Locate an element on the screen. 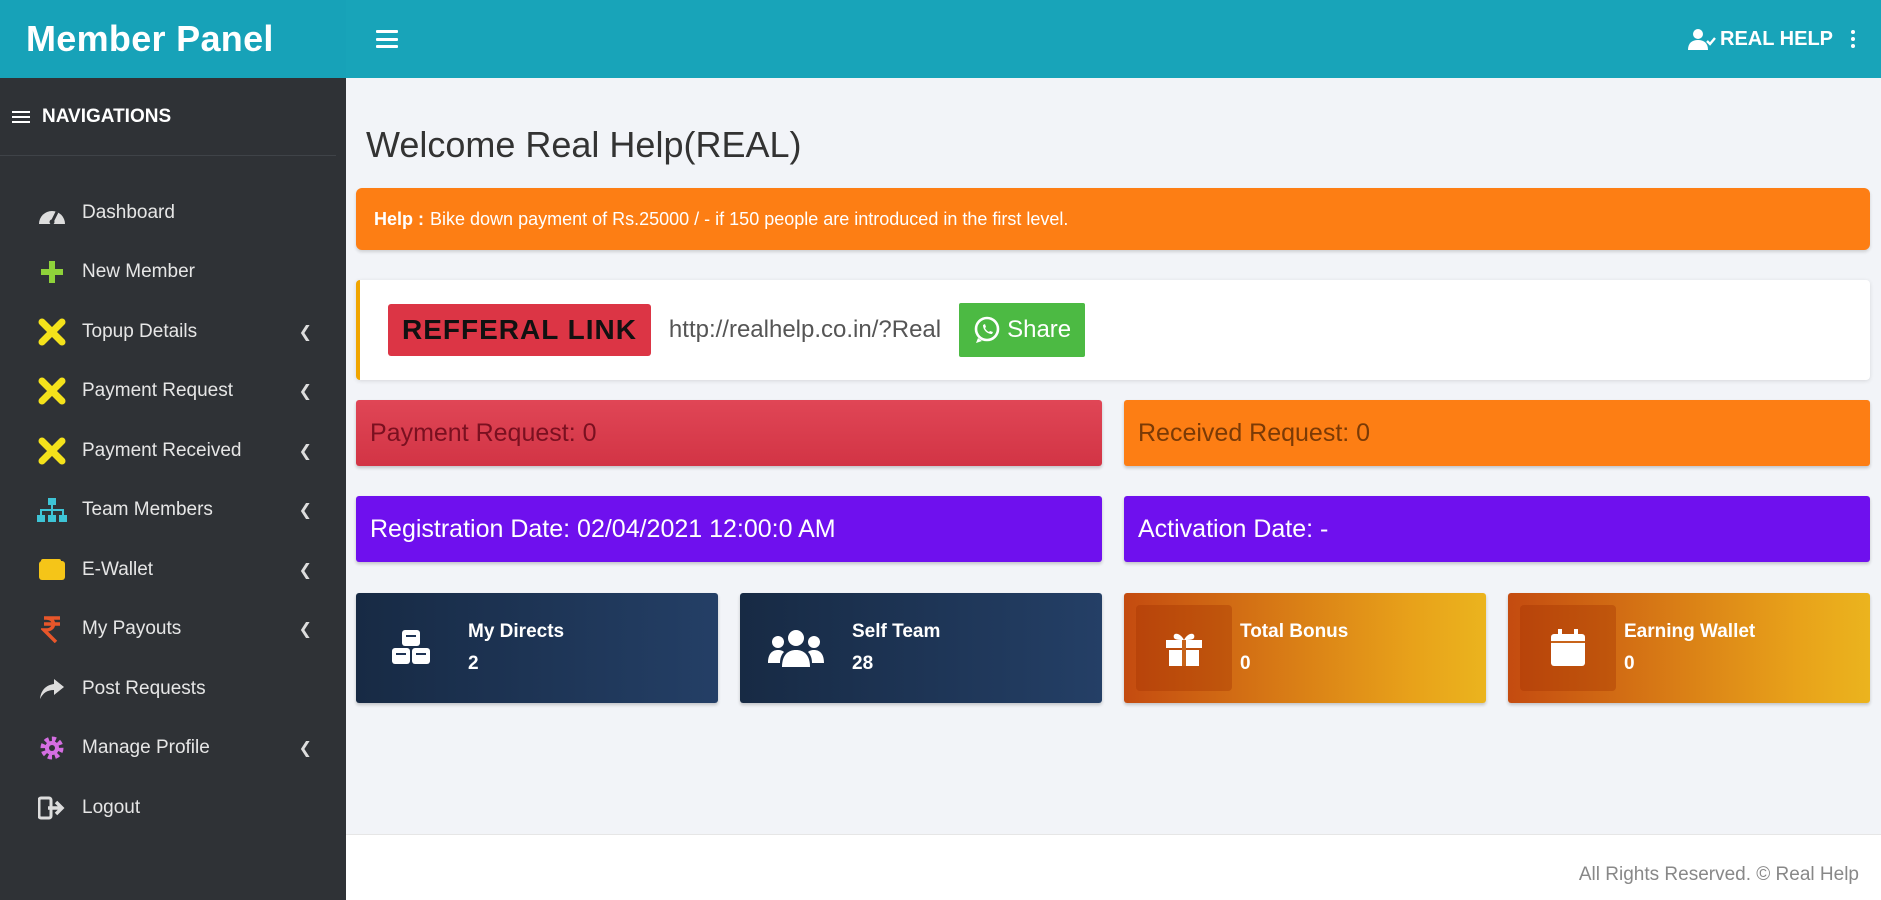 The width and height of the screenshot is (1881, 900). brand-title: Member Panel is located at coordinates (173, 39).